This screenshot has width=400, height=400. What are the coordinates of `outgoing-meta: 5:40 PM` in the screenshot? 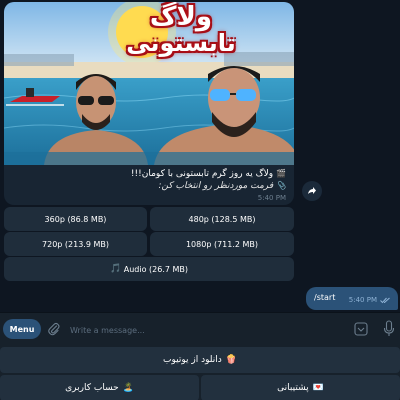 It's located at (370, 300).